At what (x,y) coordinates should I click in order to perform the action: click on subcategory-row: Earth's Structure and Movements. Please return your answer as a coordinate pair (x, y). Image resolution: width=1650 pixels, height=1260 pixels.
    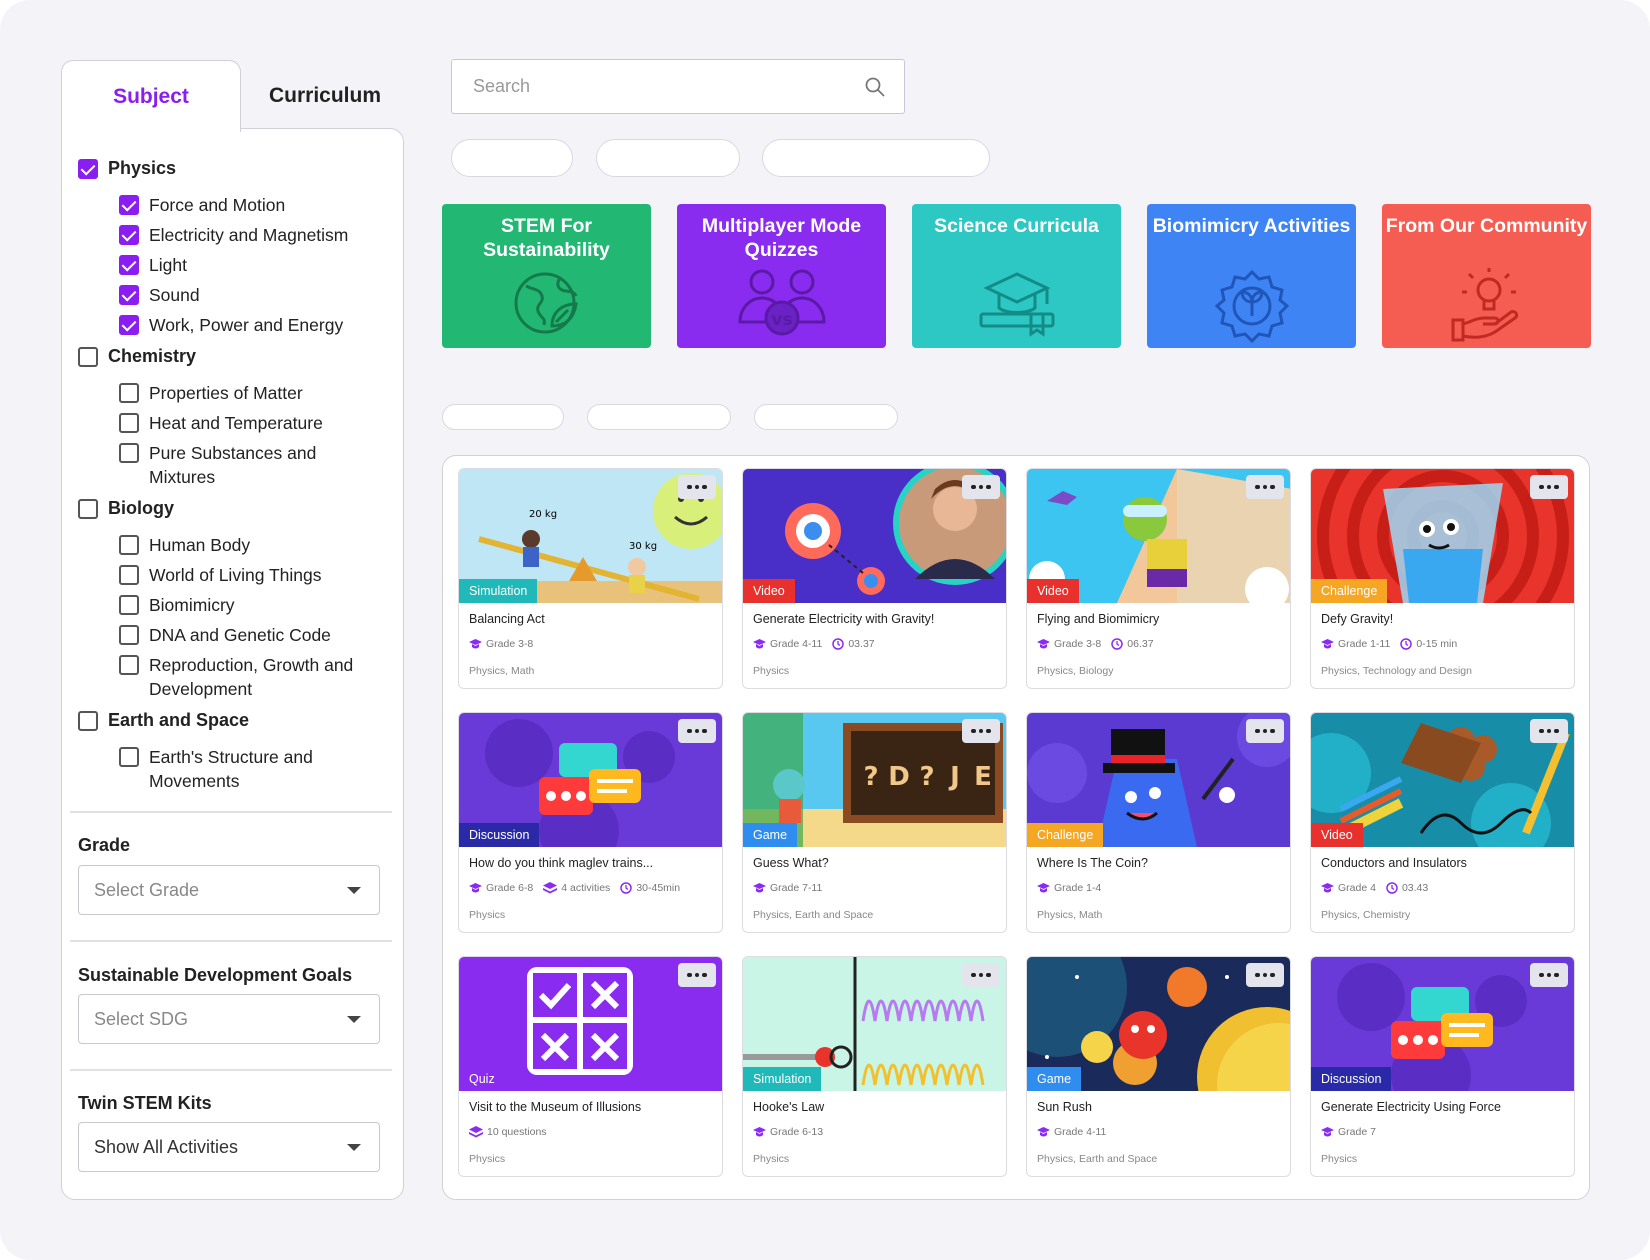
    Looking at the image, I should click on (253, 769).